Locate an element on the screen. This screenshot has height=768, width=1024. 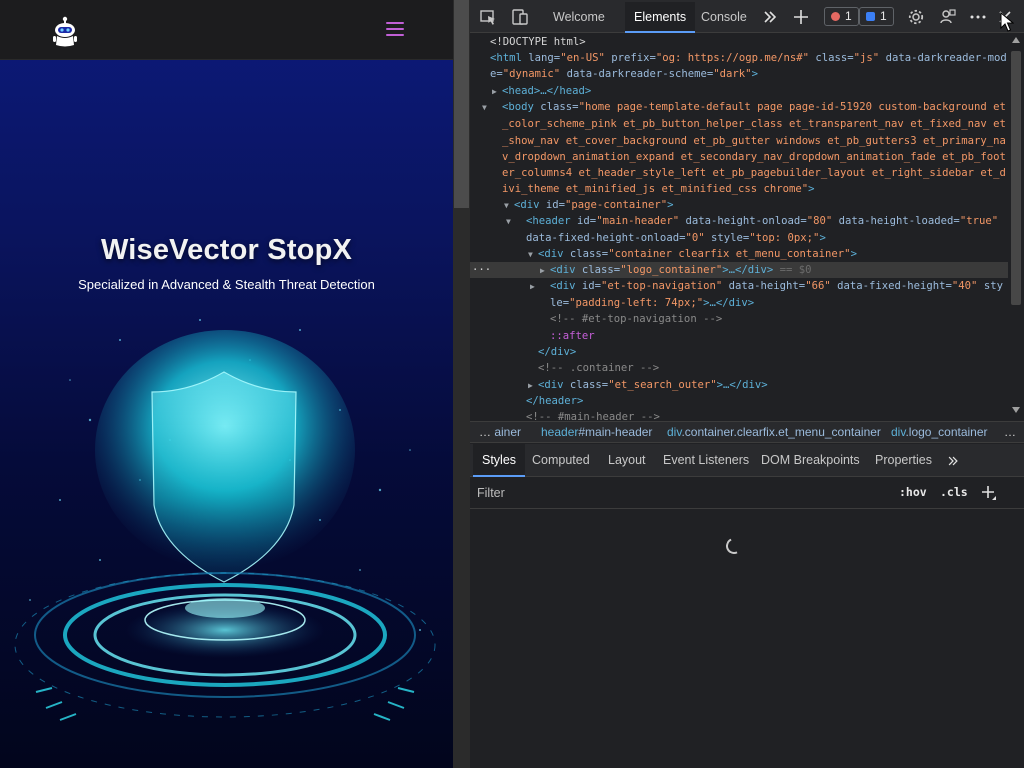
tab-layout: Layout is located at coordinates (627, 460).